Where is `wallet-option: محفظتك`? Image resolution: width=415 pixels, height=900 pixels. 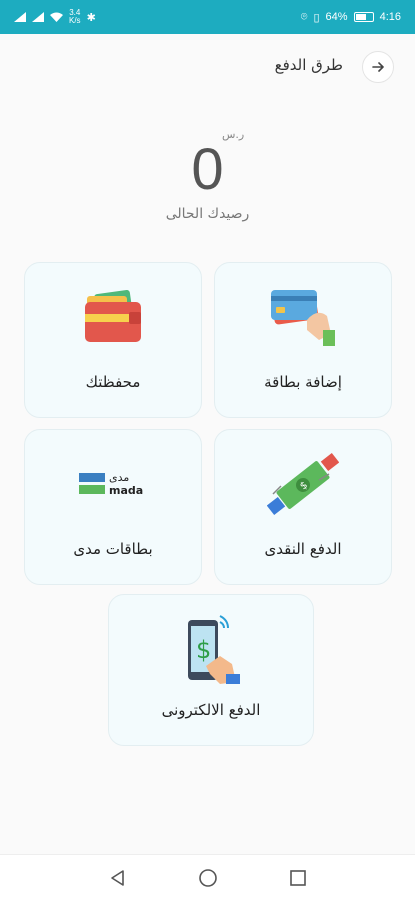 wallet-option: محفظتك is located at coordinates (113, 340).